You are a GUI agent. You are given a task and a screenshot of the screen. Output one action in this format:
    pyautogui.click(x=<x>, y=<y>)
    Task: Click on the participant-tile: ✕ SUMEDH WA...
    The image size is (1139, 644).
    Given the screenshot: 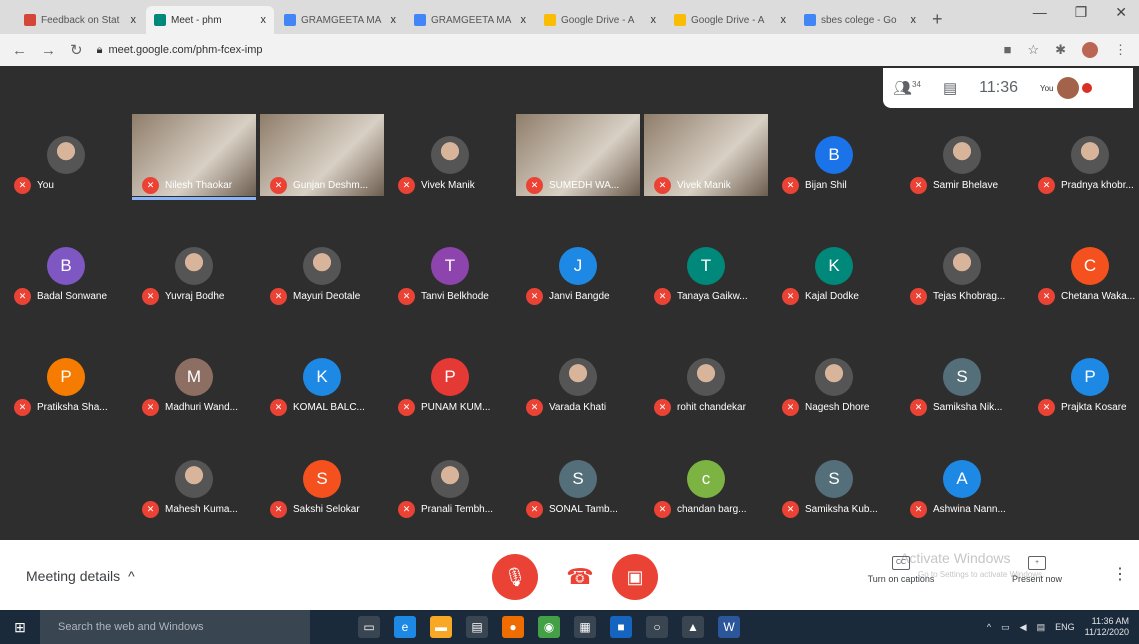 What is the action you would take?
    pyautogui.click(x=578, y=154)
    